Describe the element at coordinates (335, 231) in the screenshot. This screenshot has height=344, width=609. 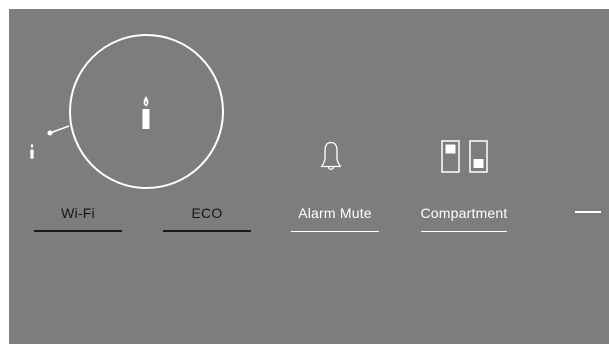
I see `tab-alarm-mute-underline` at that location.